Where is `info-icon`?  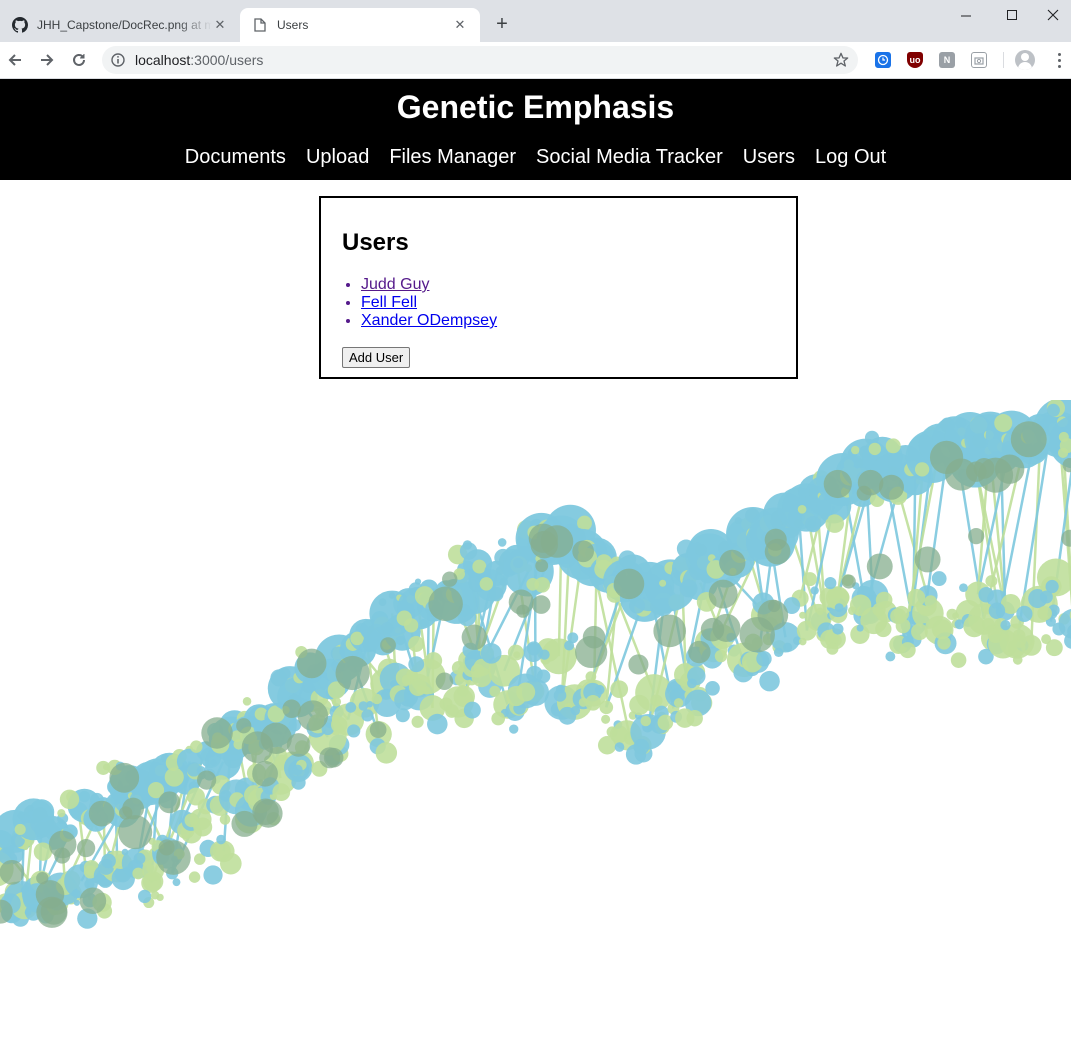
info-icon is located at coordinates (118, 60).